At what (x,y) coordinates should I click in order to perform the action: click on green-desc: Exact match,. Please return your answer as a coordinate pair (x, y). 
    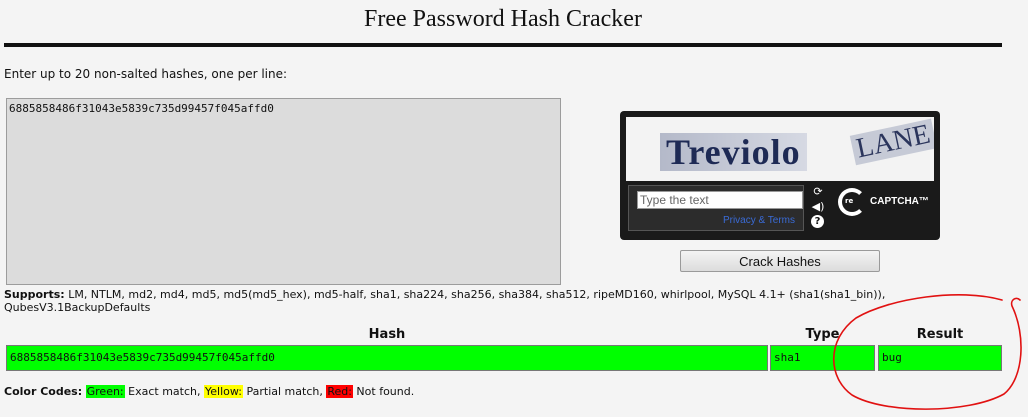
    Looking at the image, I should click on (164, 391).